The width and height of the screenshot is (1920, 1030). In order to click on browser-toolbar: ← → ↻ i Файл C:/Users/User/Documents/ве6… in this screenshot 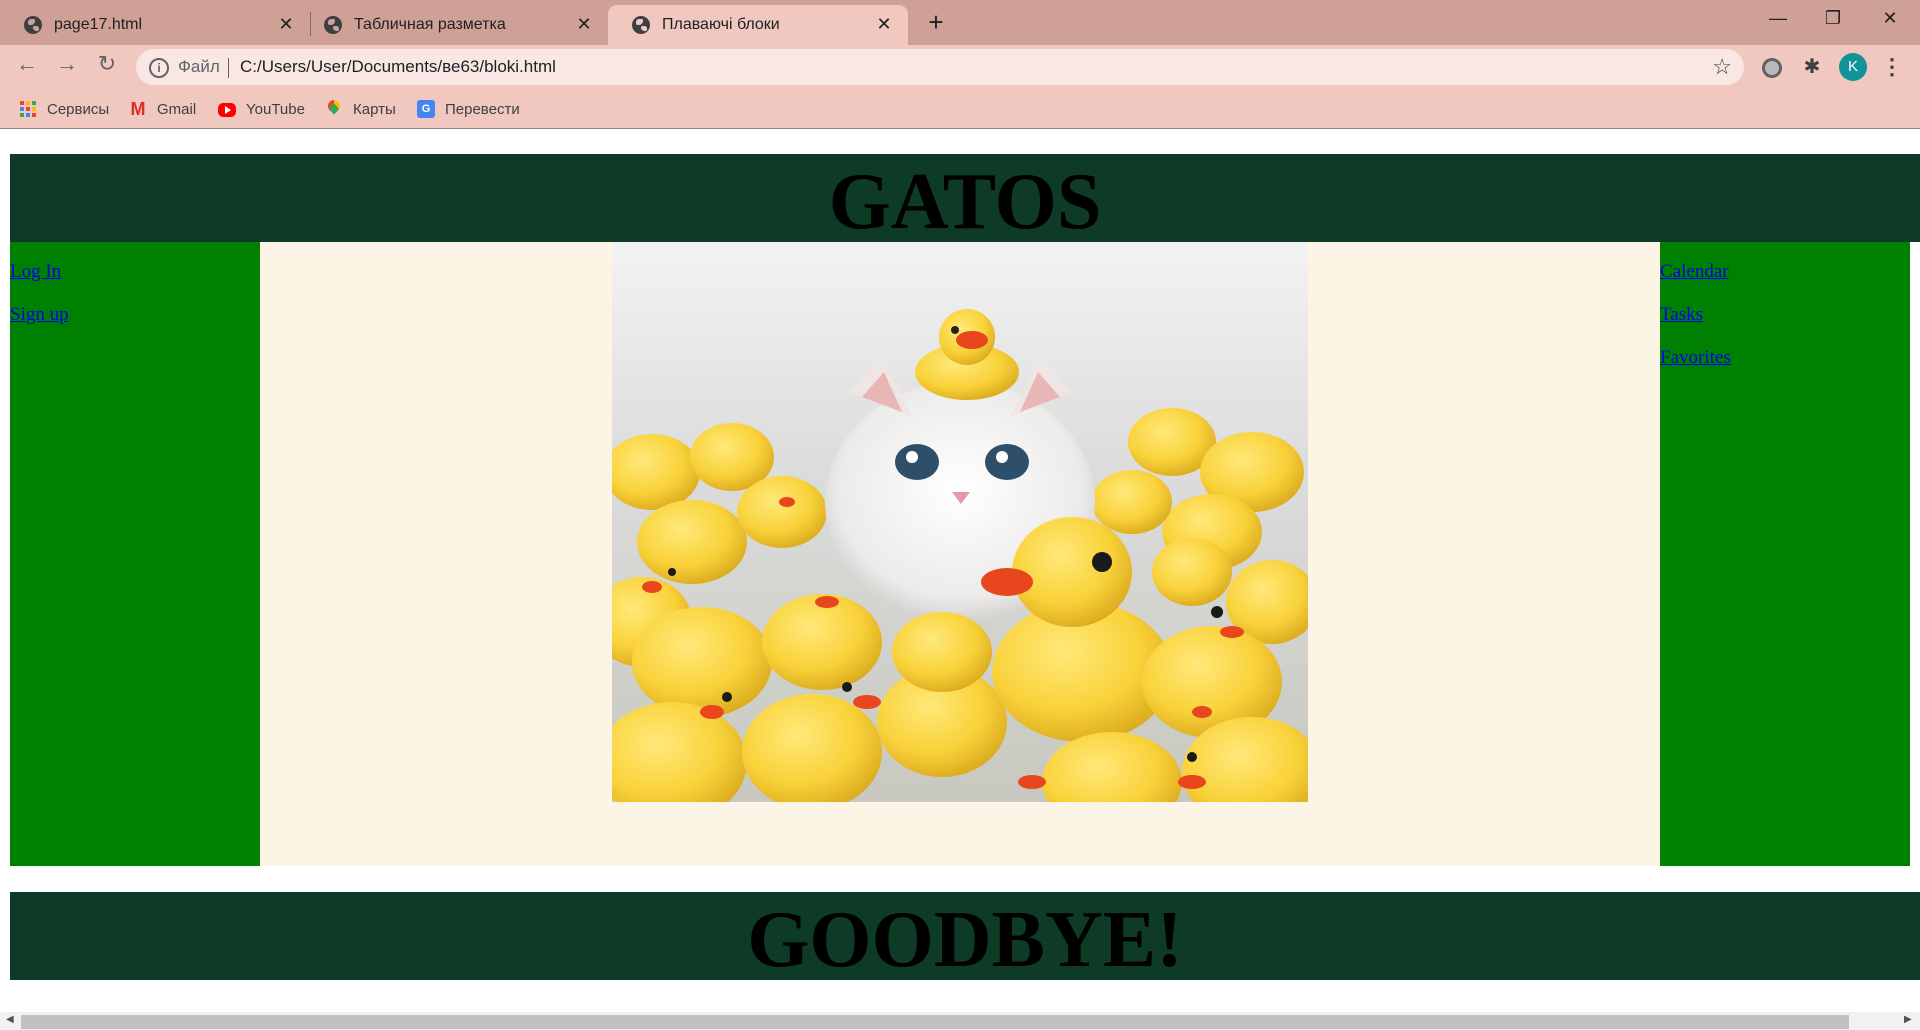, I will do `click(960, 87)`.